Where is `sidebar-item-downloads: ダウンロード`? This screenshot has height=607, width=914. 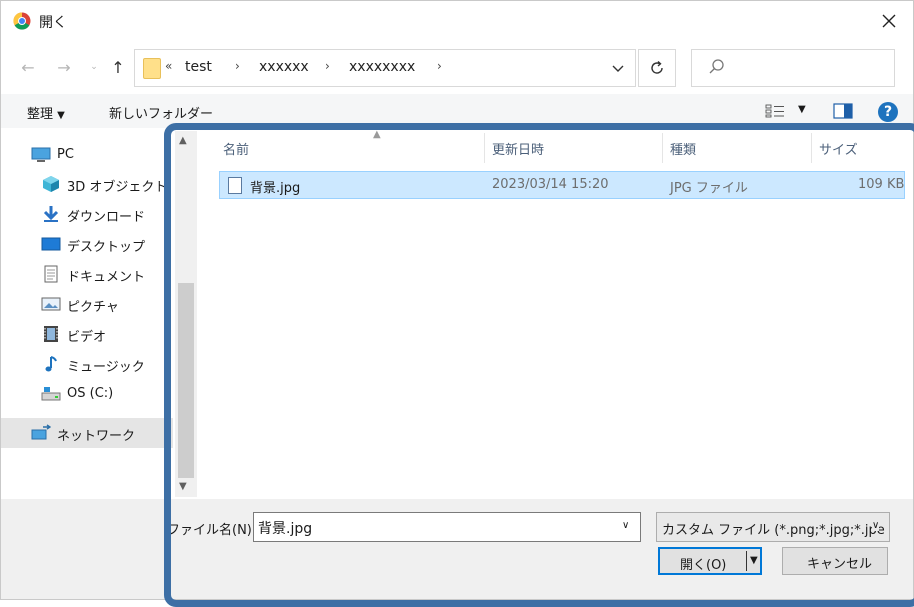 sidebar-item-downloads: ダウンロード is located at coordinates (87, 214).